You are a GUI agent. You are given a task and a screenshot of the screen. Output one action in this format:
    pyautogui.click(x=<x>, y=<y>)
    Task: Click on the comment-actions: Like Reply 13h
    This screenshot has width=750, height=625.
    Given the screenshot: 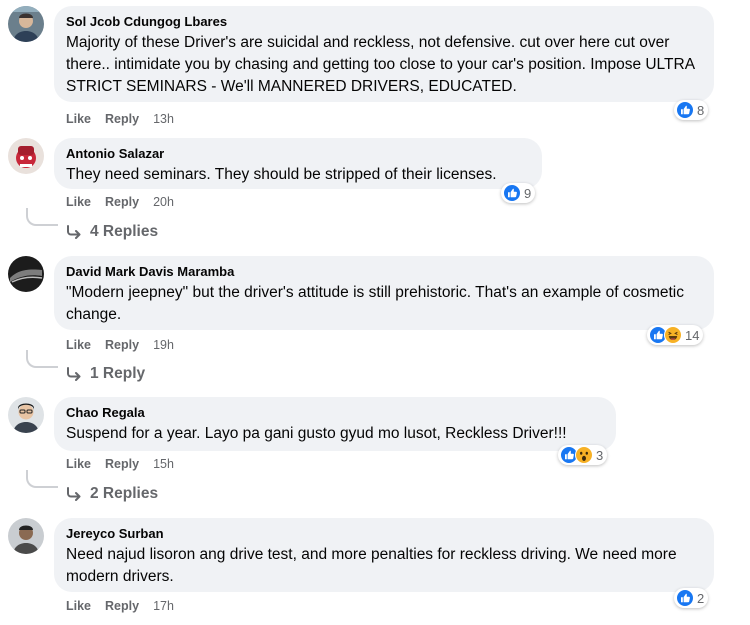 What is the action you would take?
    pyautogui.click(x=120, y=119)
    